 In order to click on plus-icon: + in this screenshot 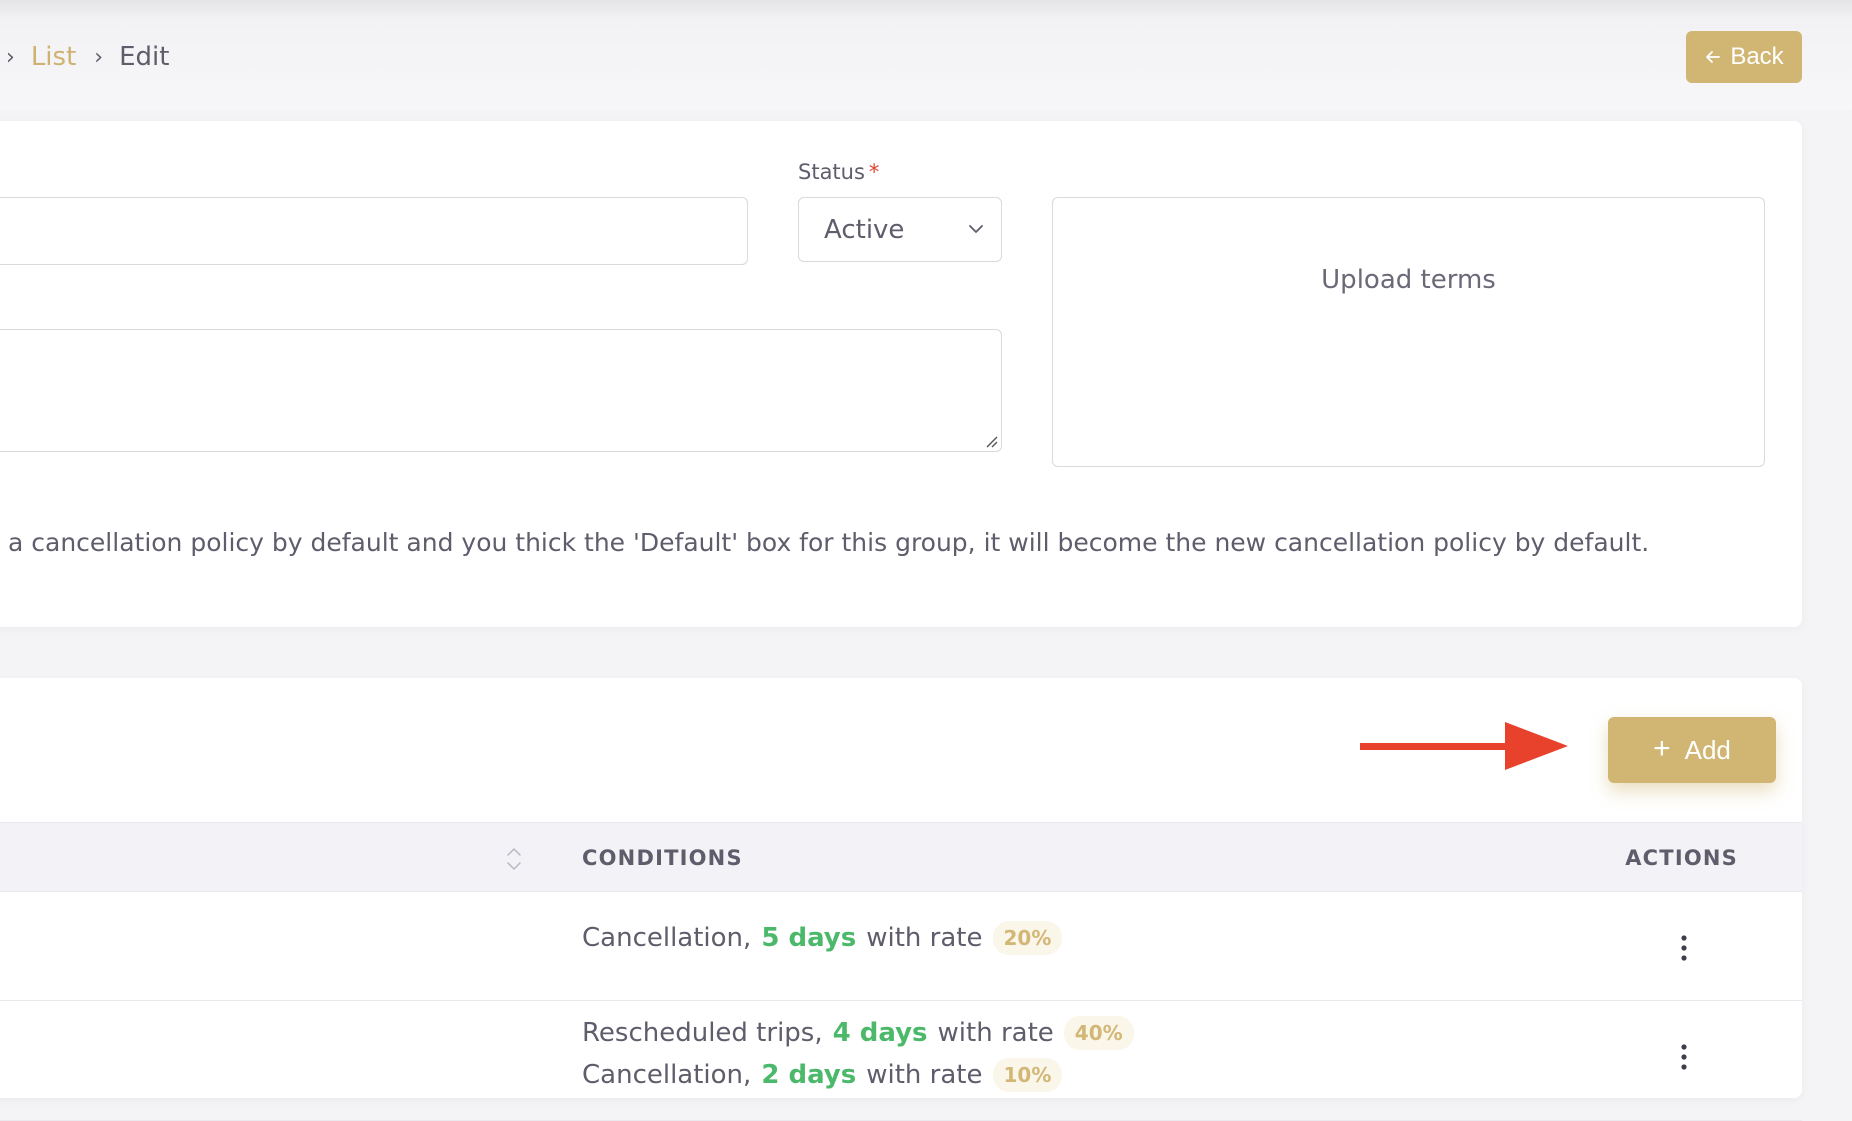, I will do `click(1662, 748)`.